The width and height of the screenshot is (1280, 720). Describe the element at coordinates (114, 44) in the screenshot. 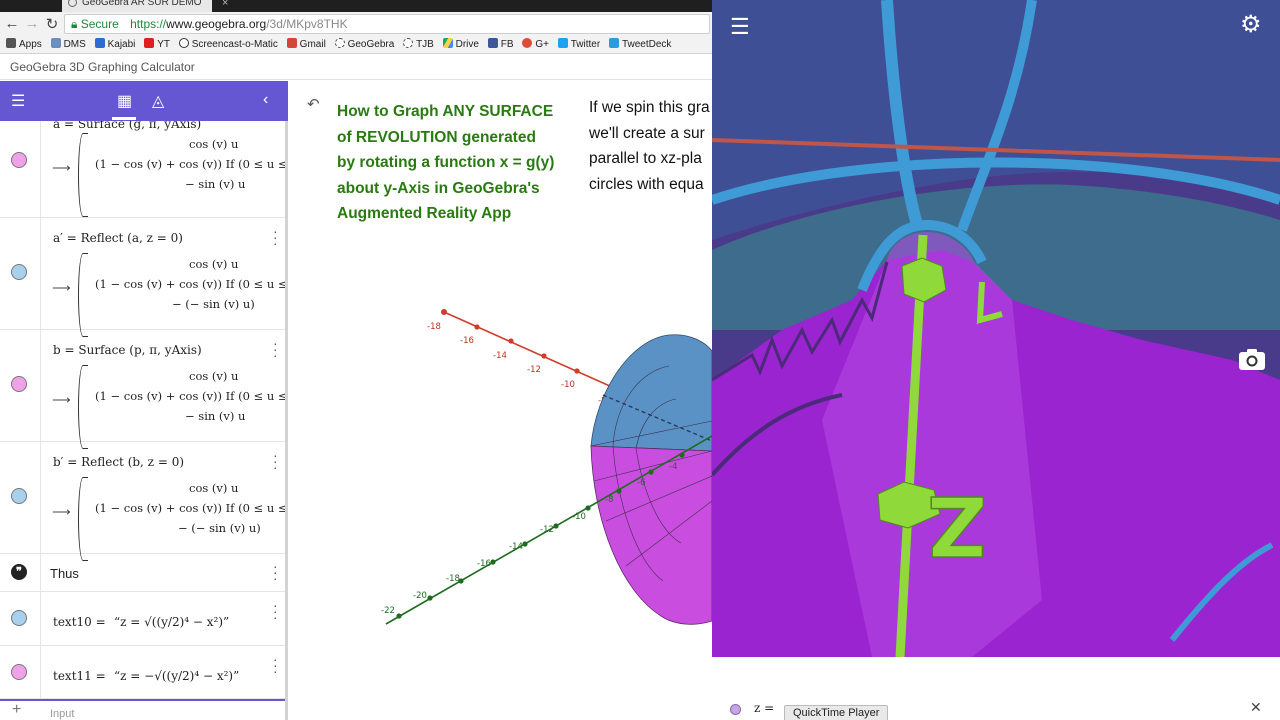

I see `bookmark-kajabi: Kajabi` at that location.